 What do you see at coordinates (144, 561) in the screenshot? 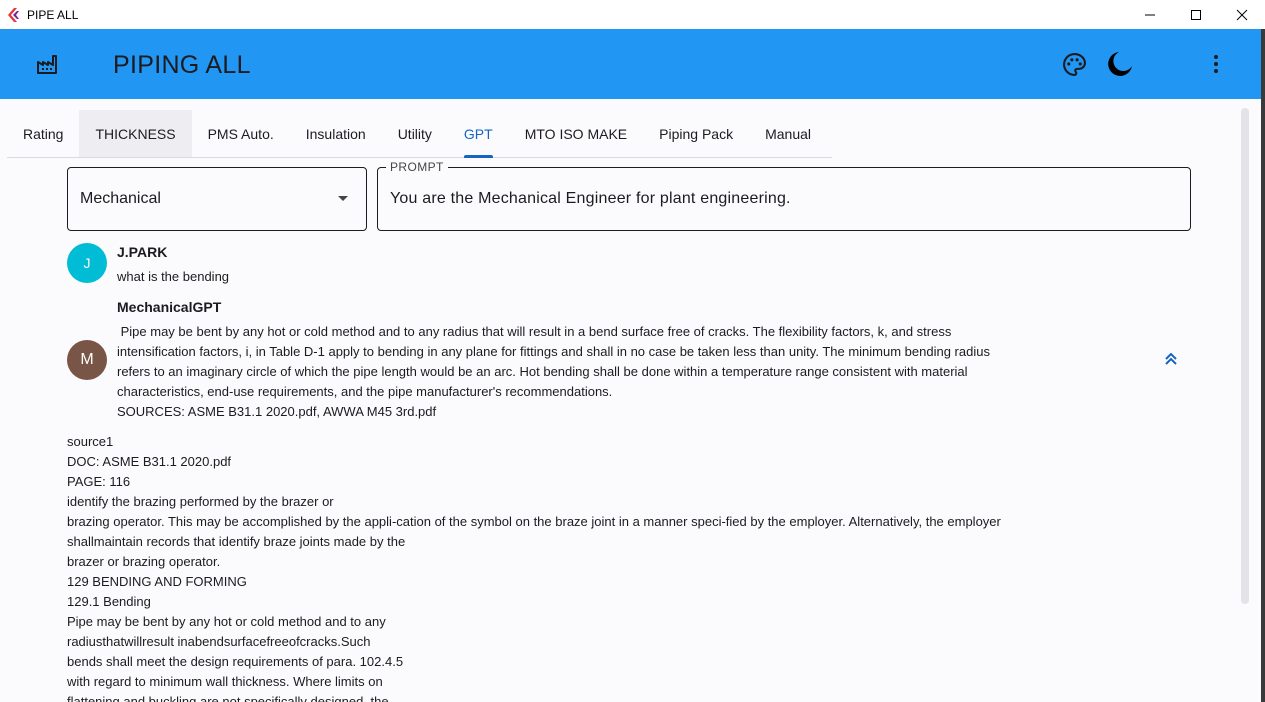
I see `source-line: brazer or brazing operator.` at bounding box center [144, 561].